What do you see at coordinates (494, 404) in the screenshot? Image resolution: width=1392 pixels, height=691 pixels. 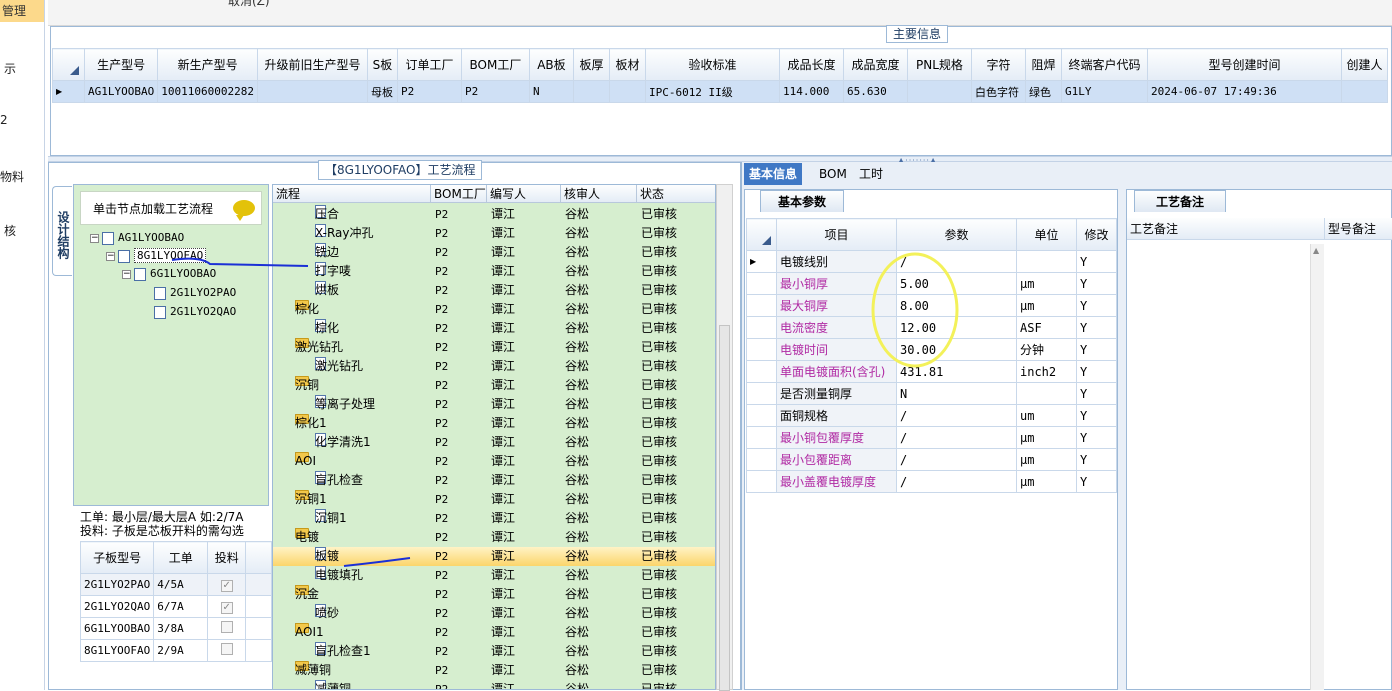 I see `process-step-row: 等离子处理 P2 谭江 谷松 已审核` at bounding box center [494, 404].